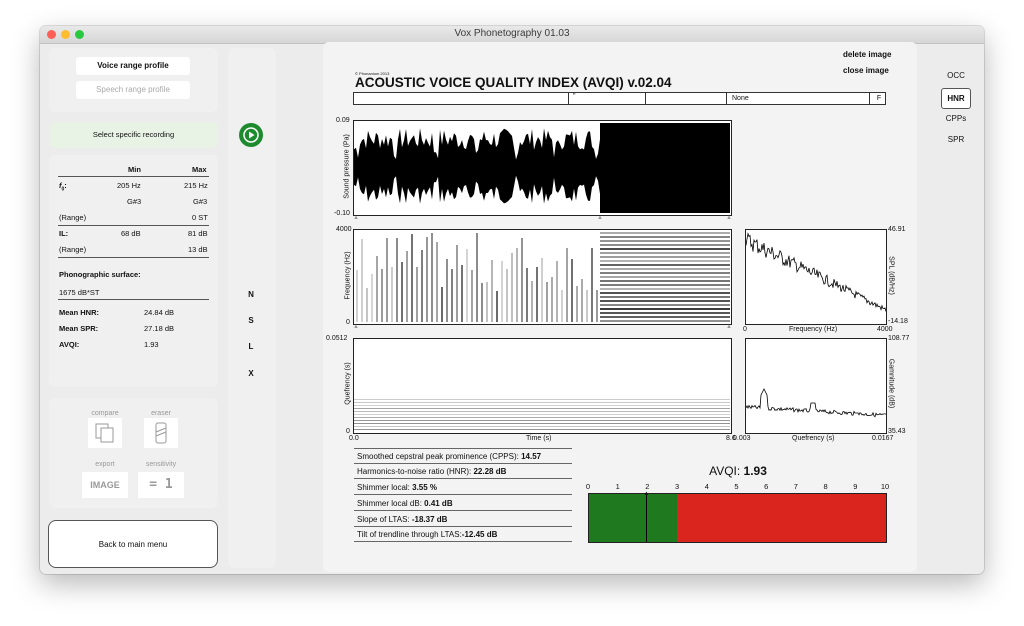 This screenshot has width=1024, height=626. What do you see at coordinates (100, 274) in the screenshot?
I see `phonographic-surface-label: Phonographic surface:` at bounding box center [100, 274].